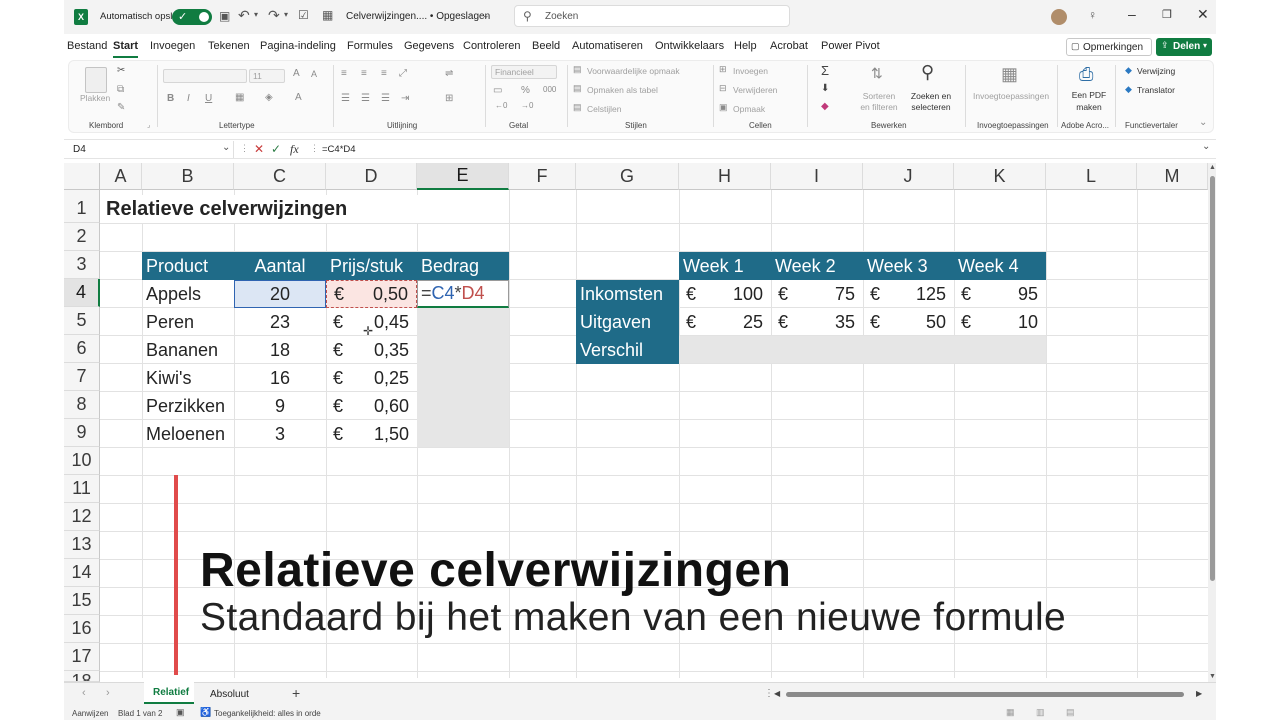 The image size is (1280, 720). What do you see at coordinates (1212, 378) in the screenshot?
I see `vertical-scrollbar-thumb` at bounding box center [1212, 378].